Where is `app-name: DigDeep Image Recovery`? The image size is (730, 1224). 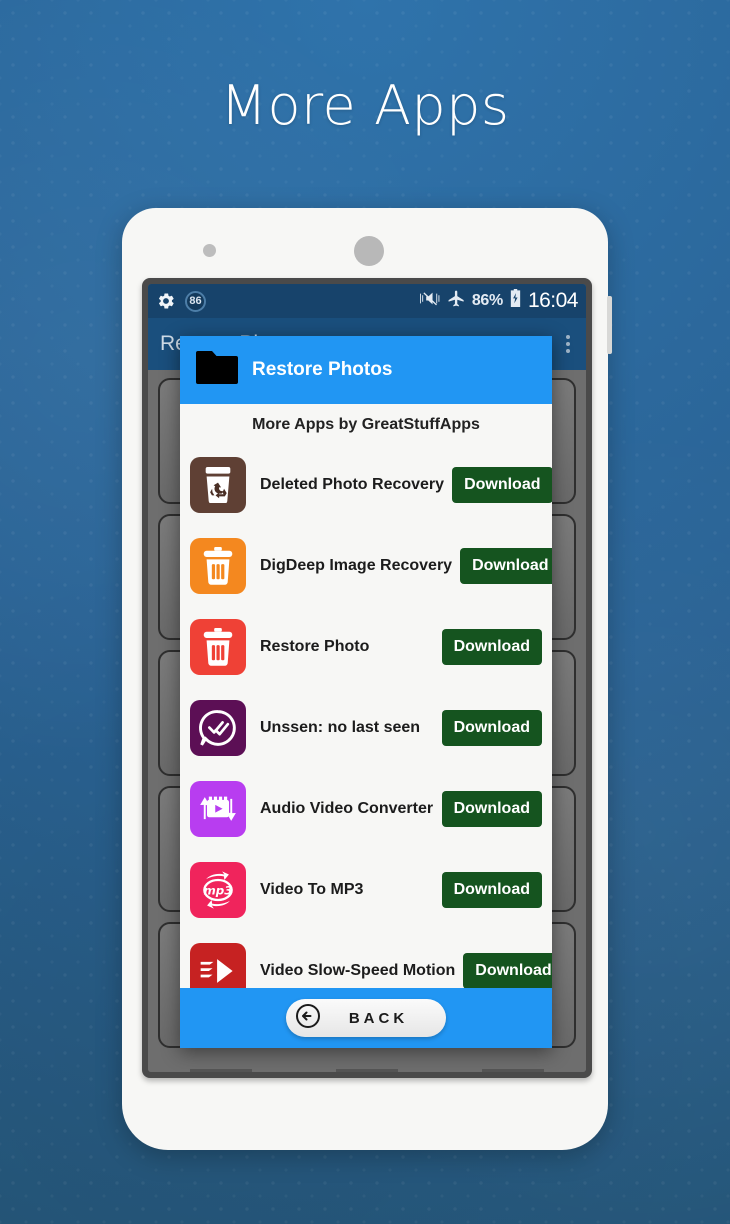
app-name: DigDeep Image Recovery is located at coordinates (356, 565).